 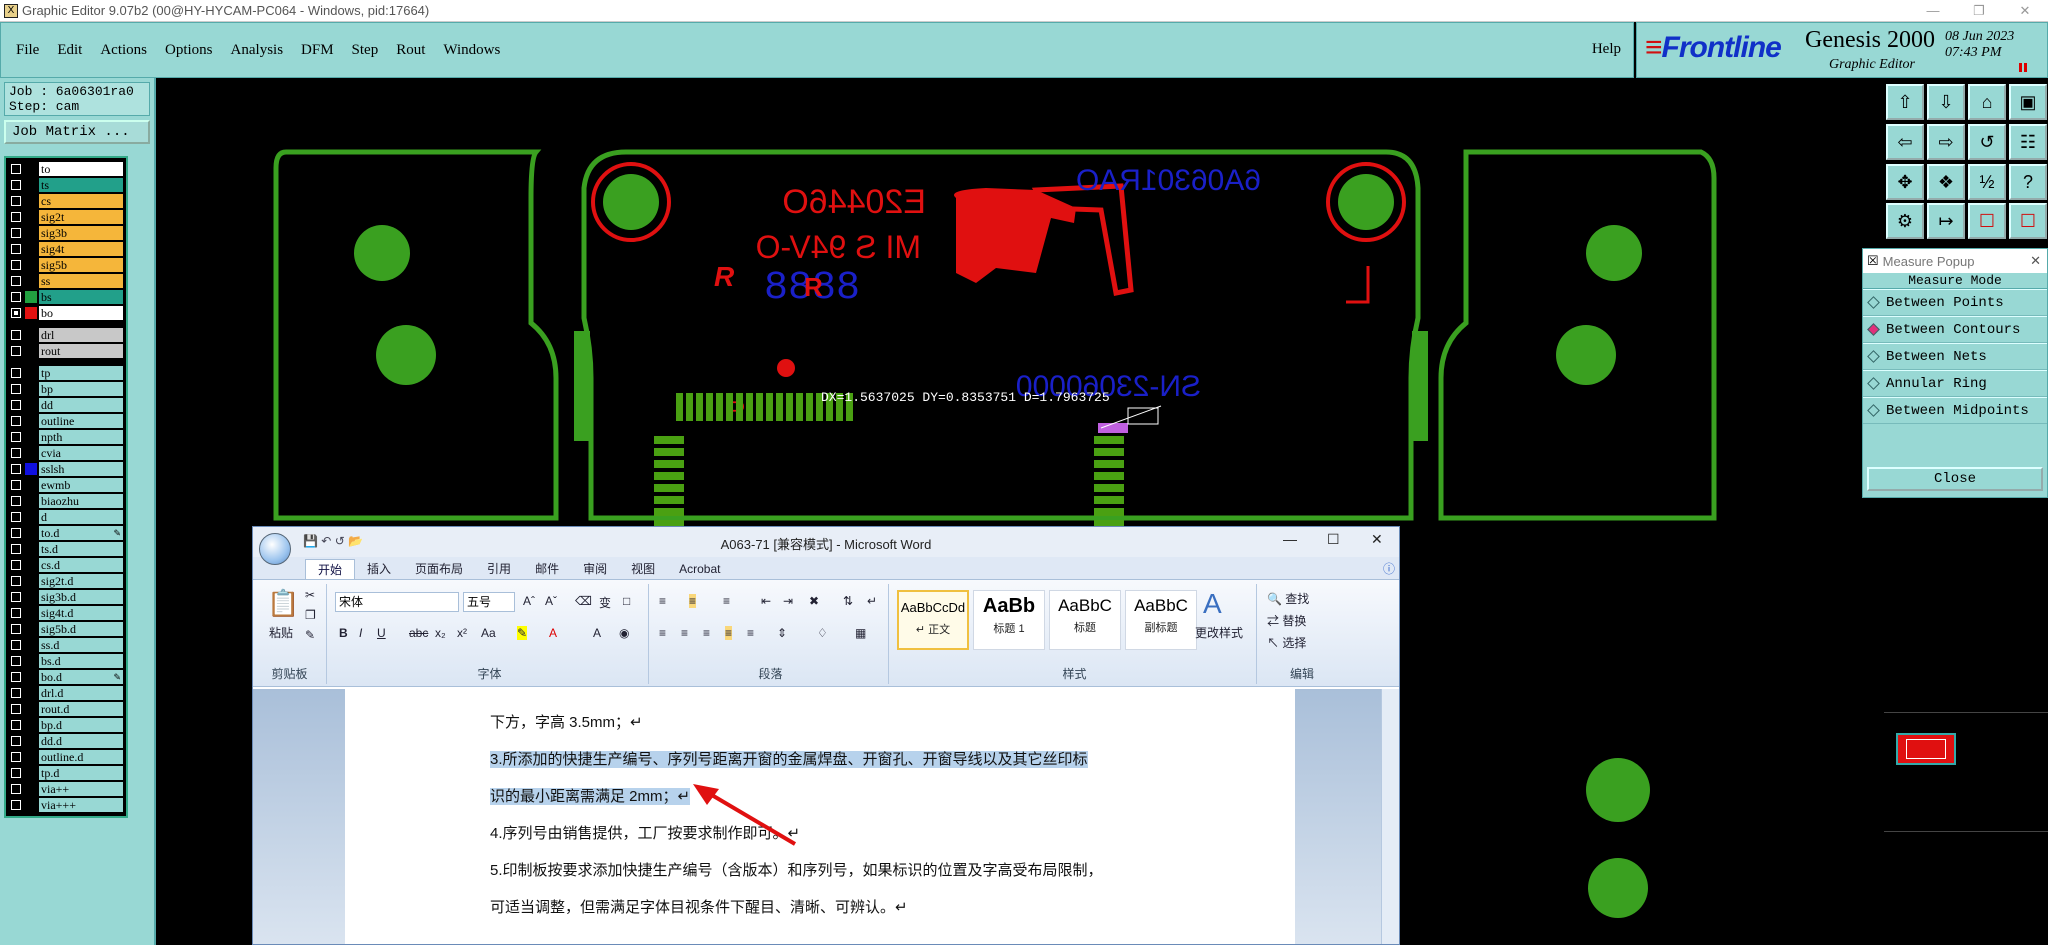 I want to click on tab-mailings: 邮件, so click(x=547, y=569).